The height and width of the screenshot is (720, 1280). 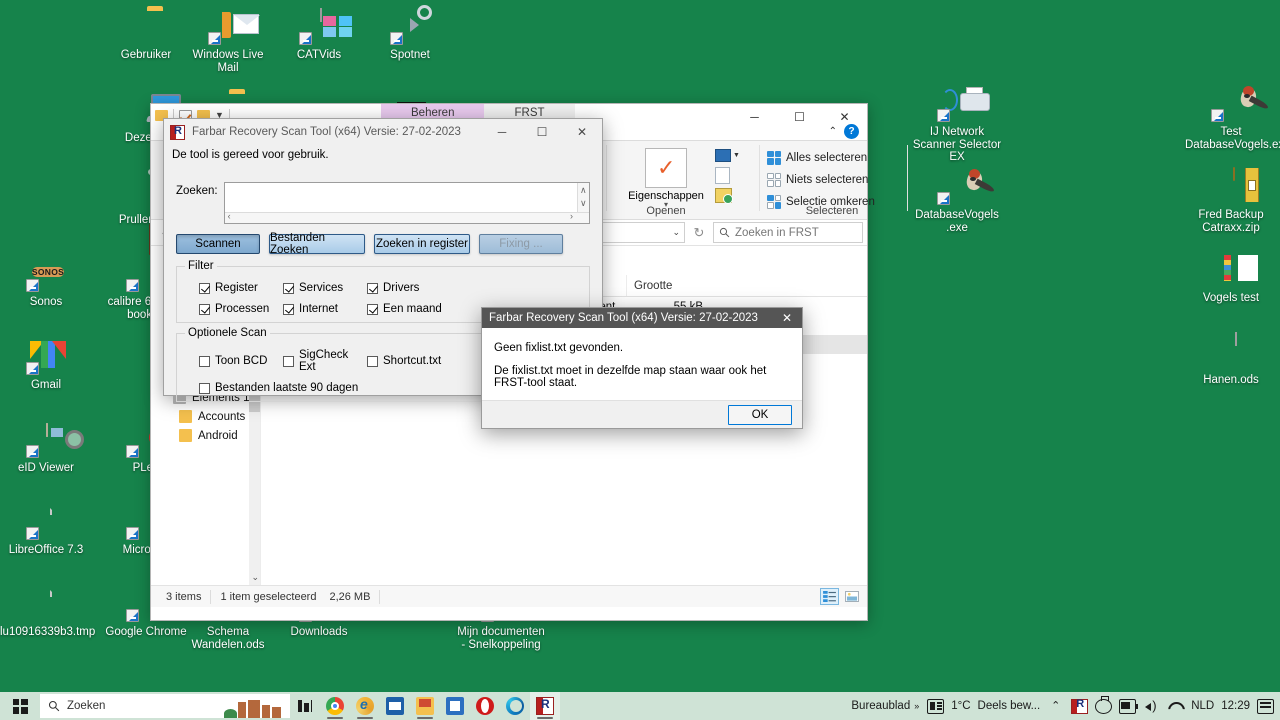 I want to click on checkbox-services: Services, so click(x=325, y=288).